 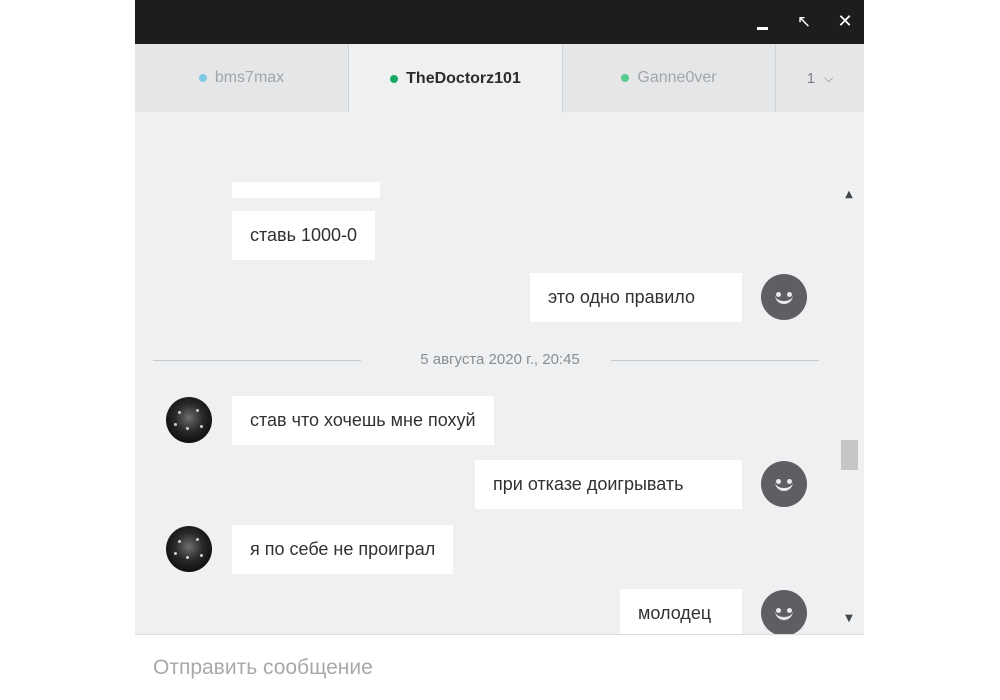 What do you see at coordinates (811, 78) in the screenshot?
I see `more-tabs-count: 1` at bounding box center [811, 78].